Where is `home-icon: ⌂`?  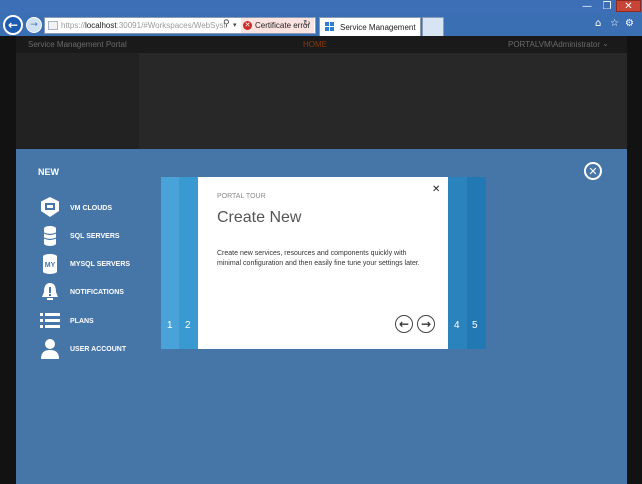 home-icon: ⌂ is located at coordinates (598, 23).